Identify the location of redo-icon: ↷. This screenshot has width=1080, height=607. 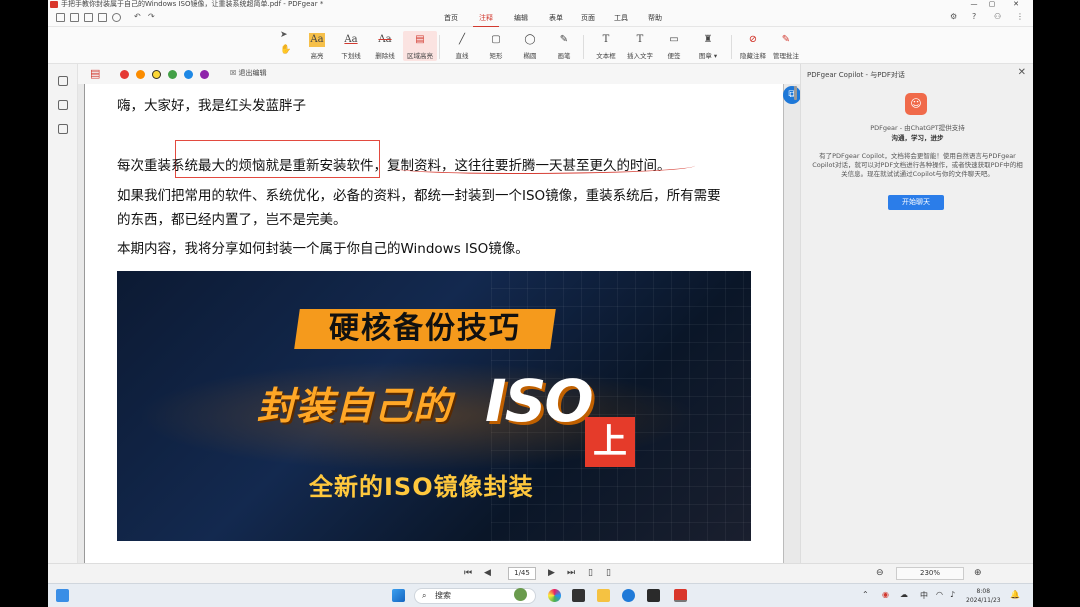
(151, 16).